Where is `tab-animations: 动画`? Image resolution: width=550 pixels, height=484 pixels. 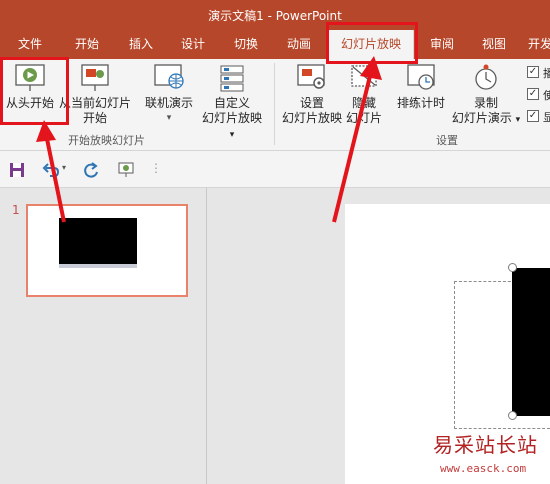 tab-animations: 动画 is located at coordinates (299, 44).